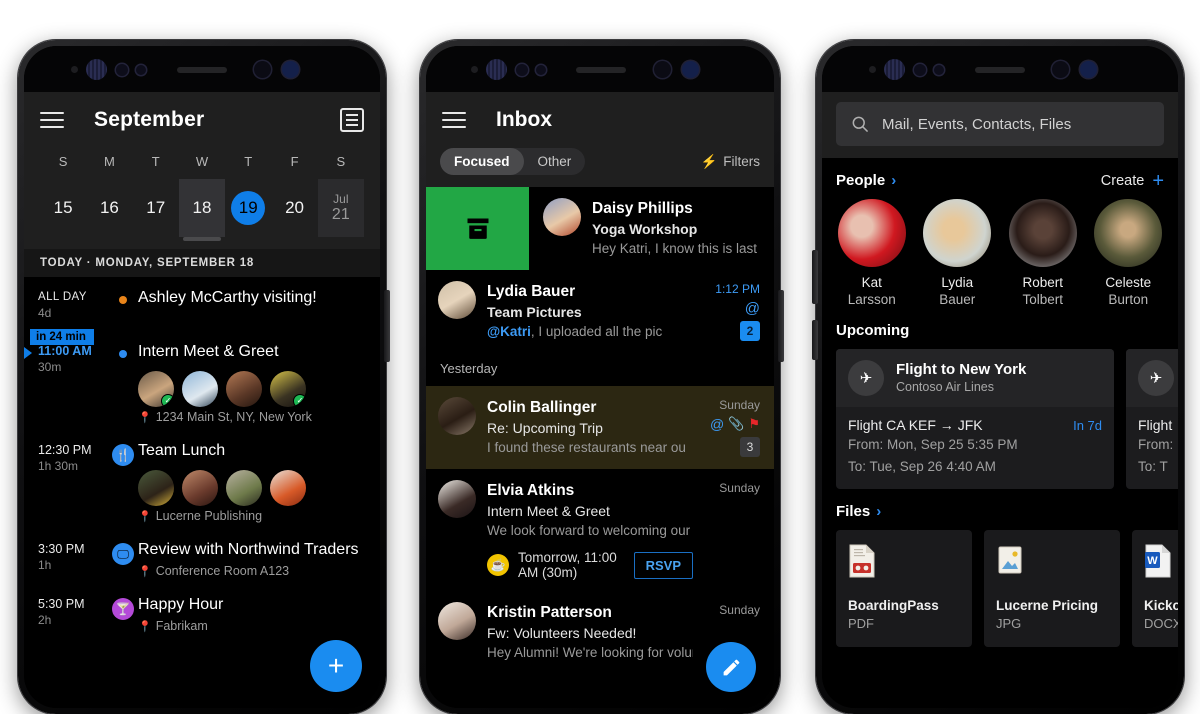 The image size is (1200, 714). I want to click on phone1-volume-button, so click(387, 326).